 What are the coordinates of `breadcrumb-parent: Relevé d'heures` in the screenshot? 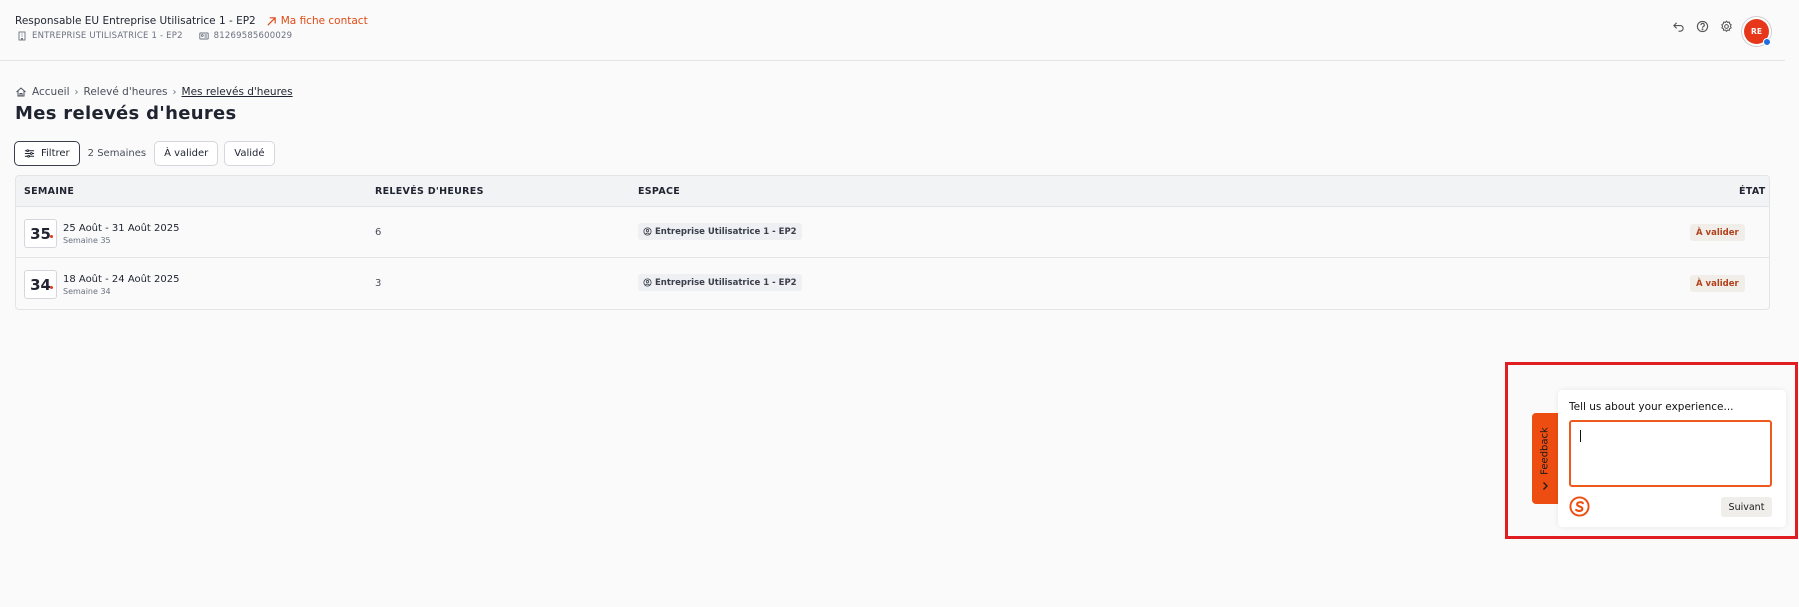 It's located at (126, 92).